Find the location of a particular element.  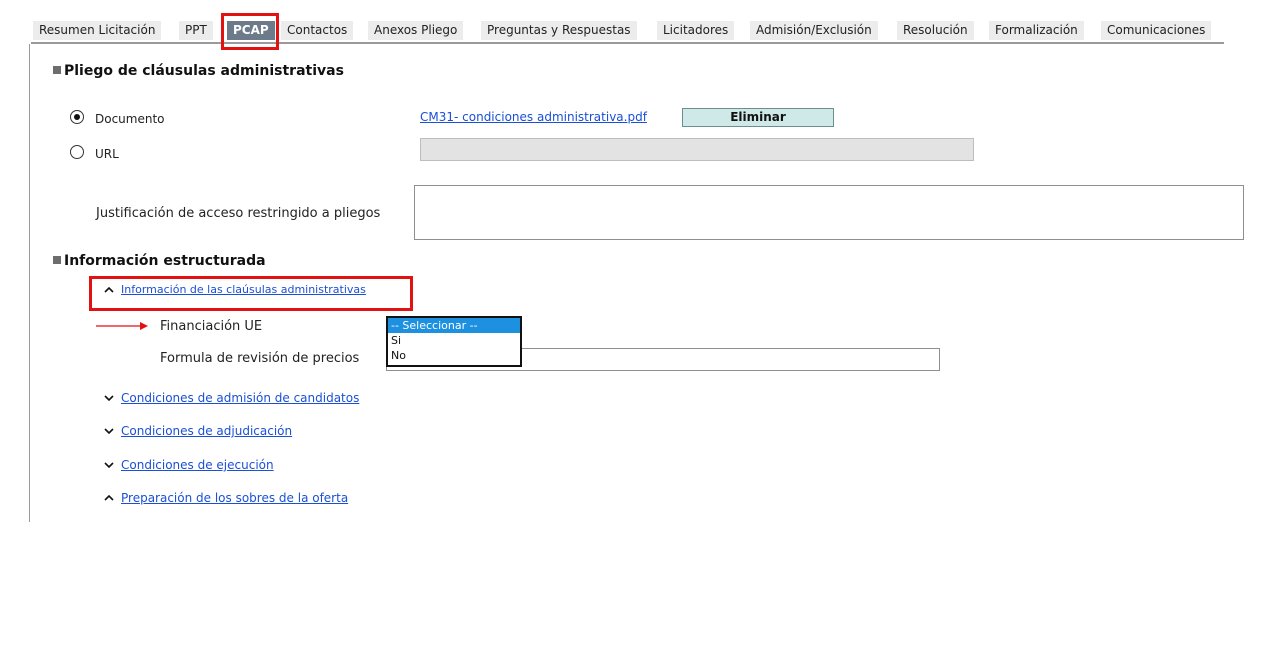

dropdown-option-si: Si is located at coordinates (454, 340).